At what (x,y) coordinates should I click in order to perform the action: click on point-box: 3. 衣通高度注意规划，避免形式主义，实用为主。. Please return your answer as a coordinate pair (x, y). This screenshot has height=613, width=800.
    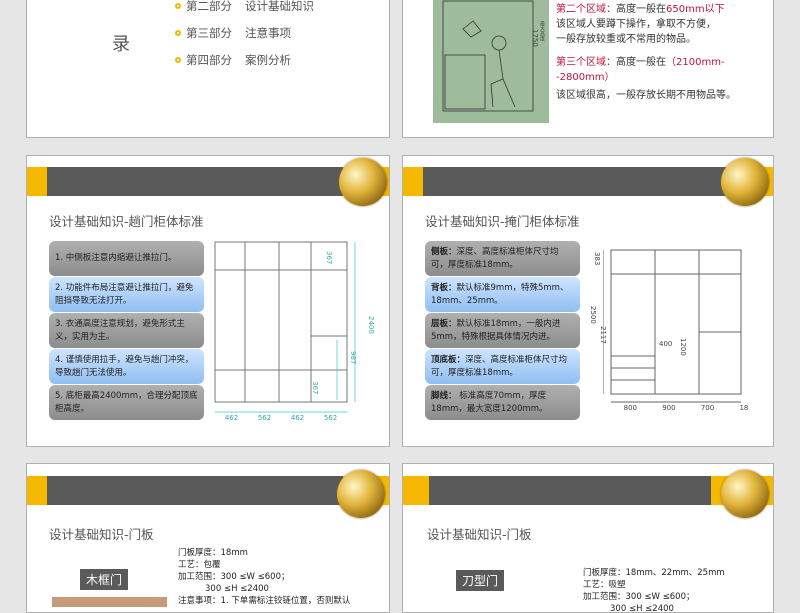
    Looking at the image, I should click on (126, 330).